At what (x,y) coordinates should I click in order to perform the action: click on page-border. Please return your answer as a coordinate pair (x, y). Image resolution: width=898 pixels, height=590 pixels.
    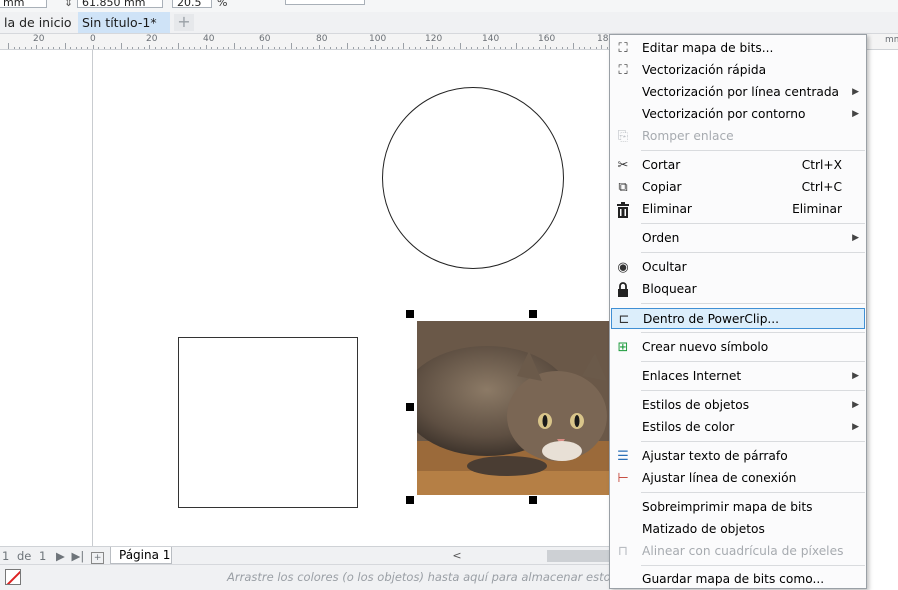
    Looking at the image, I should click on (92, 298).